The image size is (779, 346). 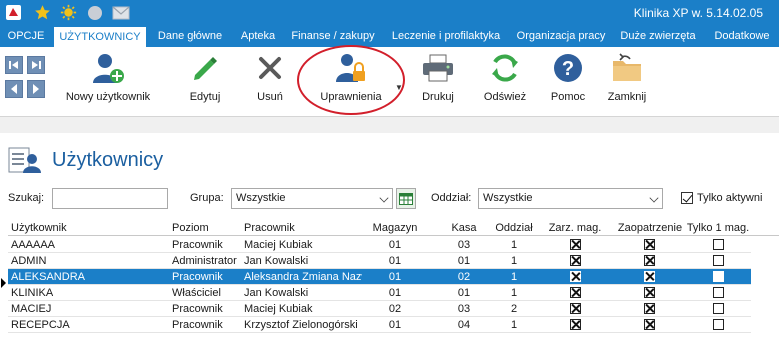 I want to click on cell-user: RECEPCJA, so click(x=40, y=325).